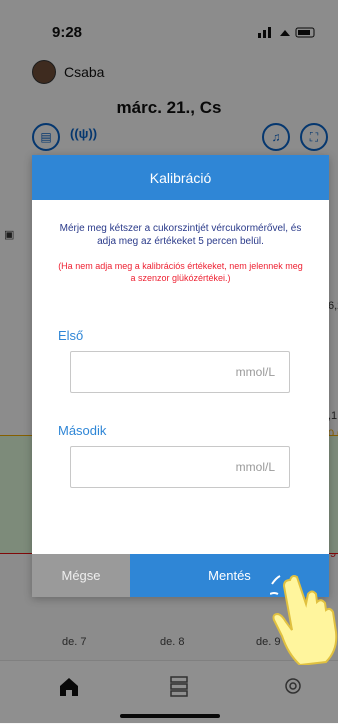  What do you see at coordinates (174, 467) in the screenshot?
I see `second-value-input` at bounding box center [174, 467].